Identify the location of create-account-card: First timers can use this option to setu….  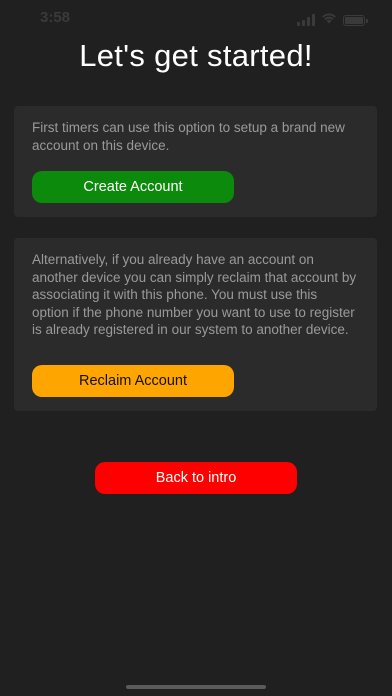
(195, 161).